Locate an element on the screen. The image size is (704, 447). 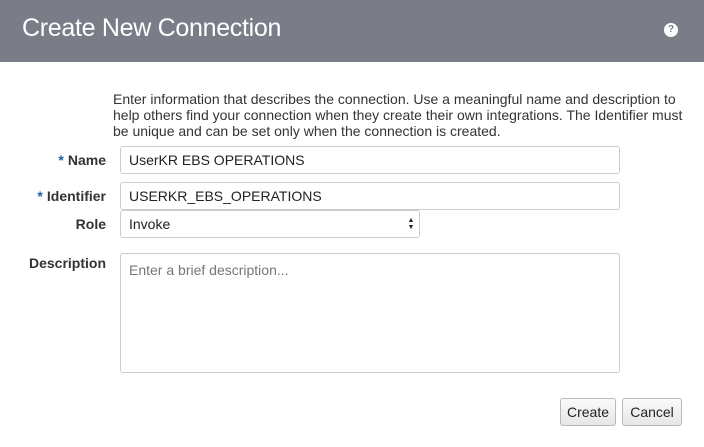
identifier-label: * Identifier is located at coordinates (71, 196).